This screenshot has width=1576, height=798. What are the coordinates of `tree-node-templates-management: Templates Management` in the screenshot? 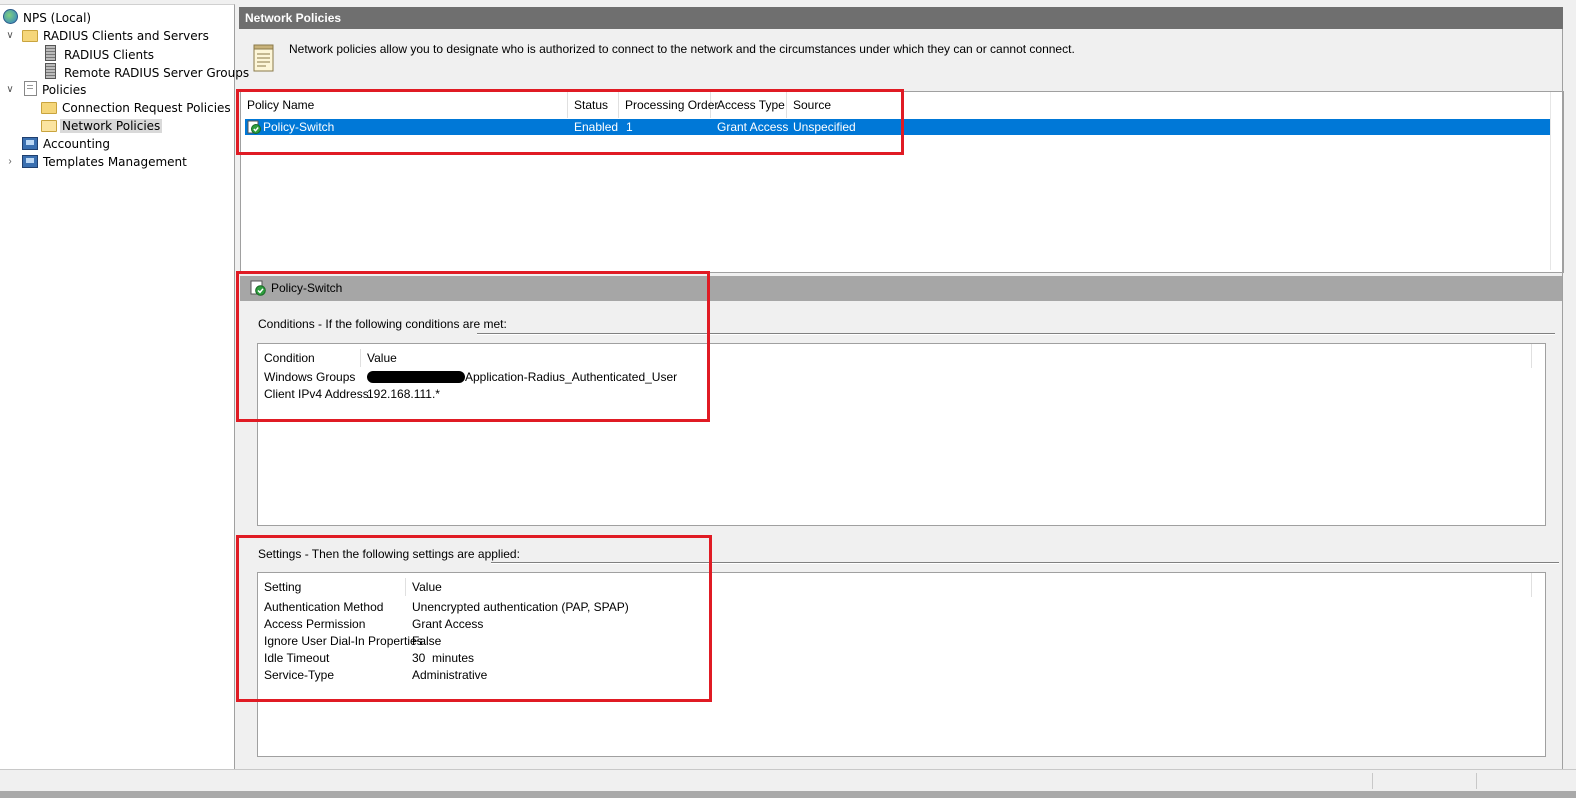 It's located at (105, 162).